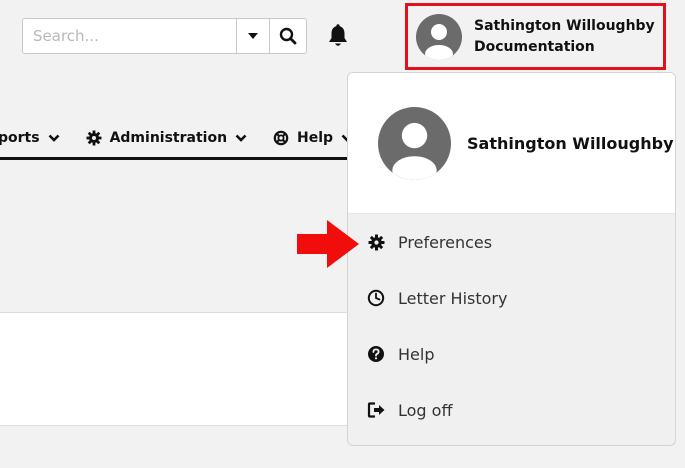  What do you see at coordinates (564, 25) in the screenshot?
I see `user-name: Sathington Willoughby` at bounding box center [564, 25].